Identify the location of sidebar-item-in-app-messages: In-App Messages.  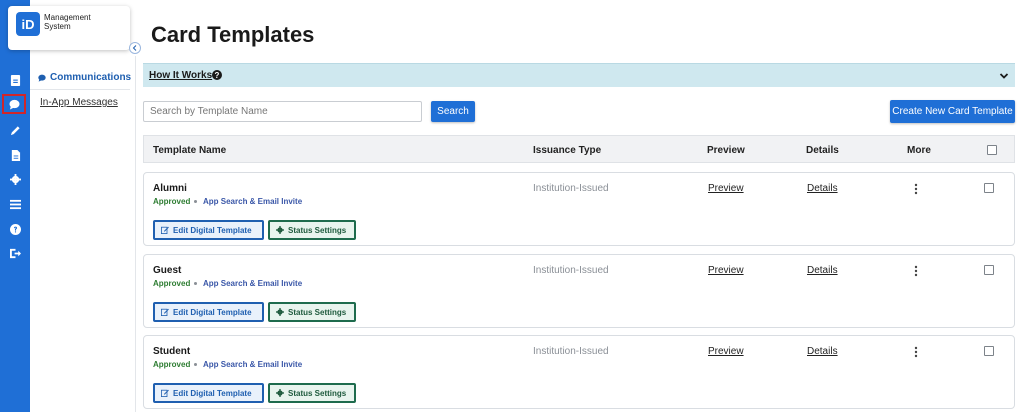
(79, 102).